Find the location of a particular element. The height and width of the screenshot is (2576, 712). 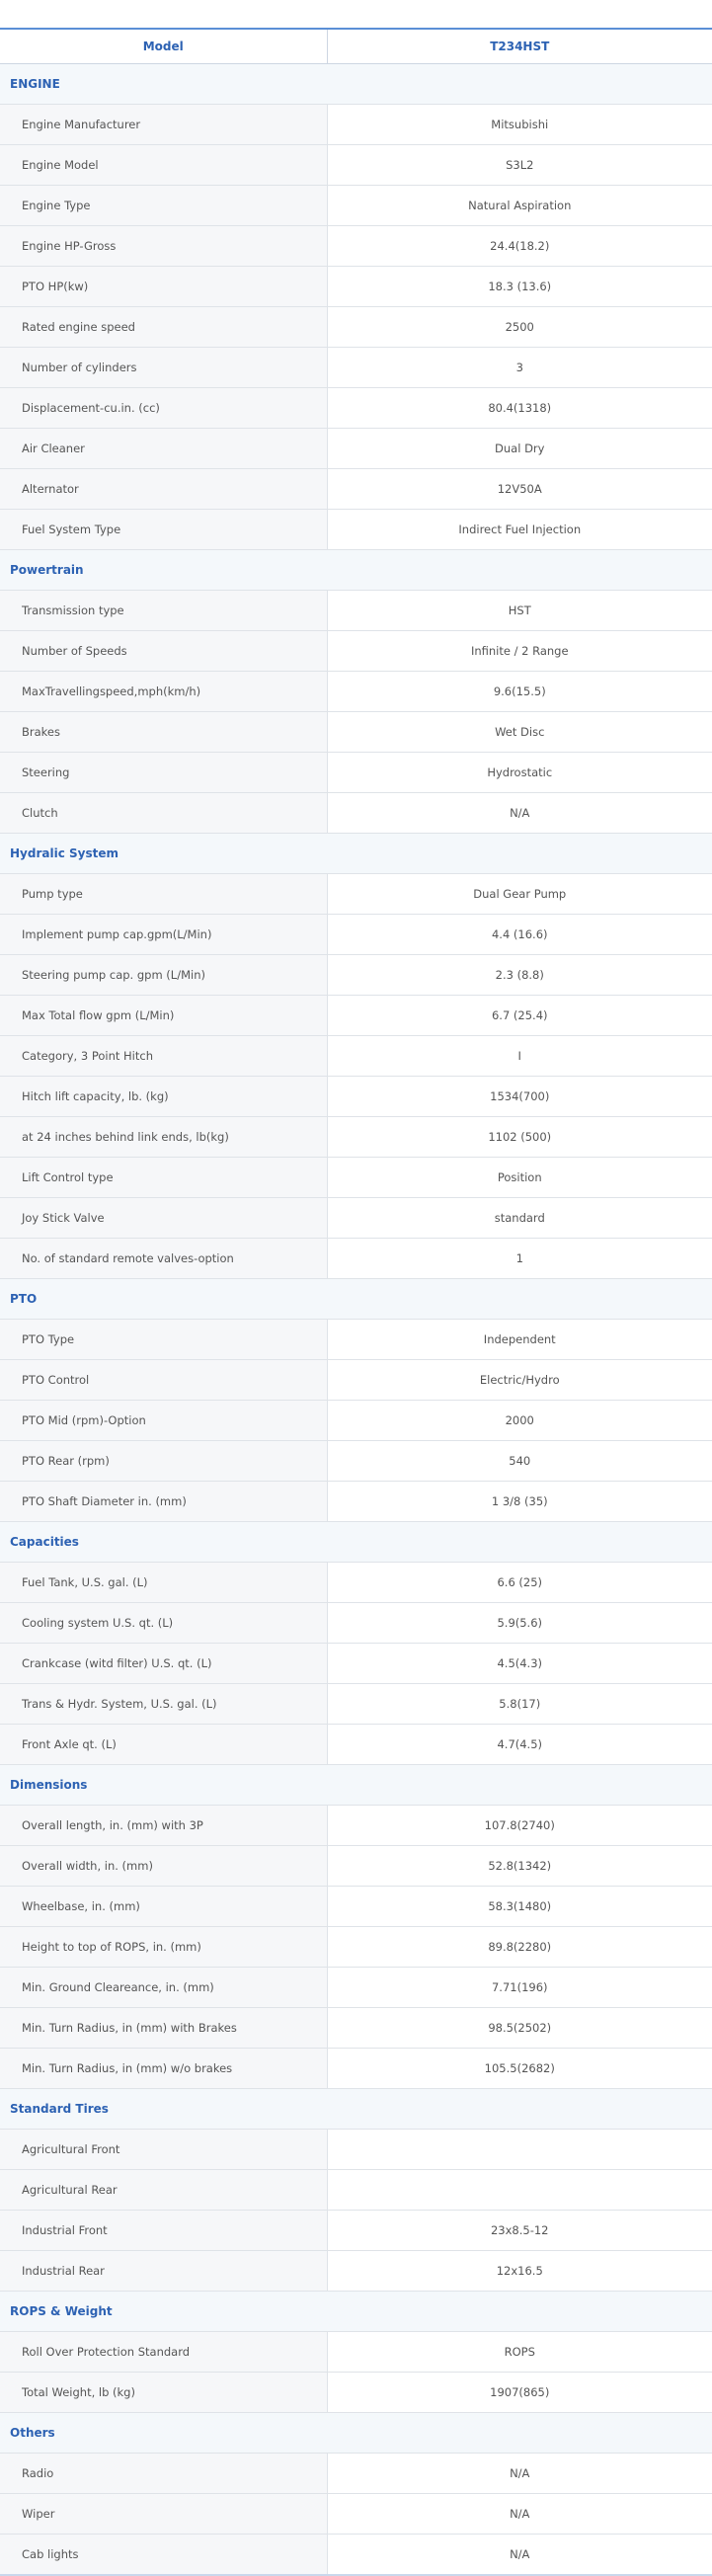

spec-row: PTO Type Independent is located at coordinates (356, 1339).